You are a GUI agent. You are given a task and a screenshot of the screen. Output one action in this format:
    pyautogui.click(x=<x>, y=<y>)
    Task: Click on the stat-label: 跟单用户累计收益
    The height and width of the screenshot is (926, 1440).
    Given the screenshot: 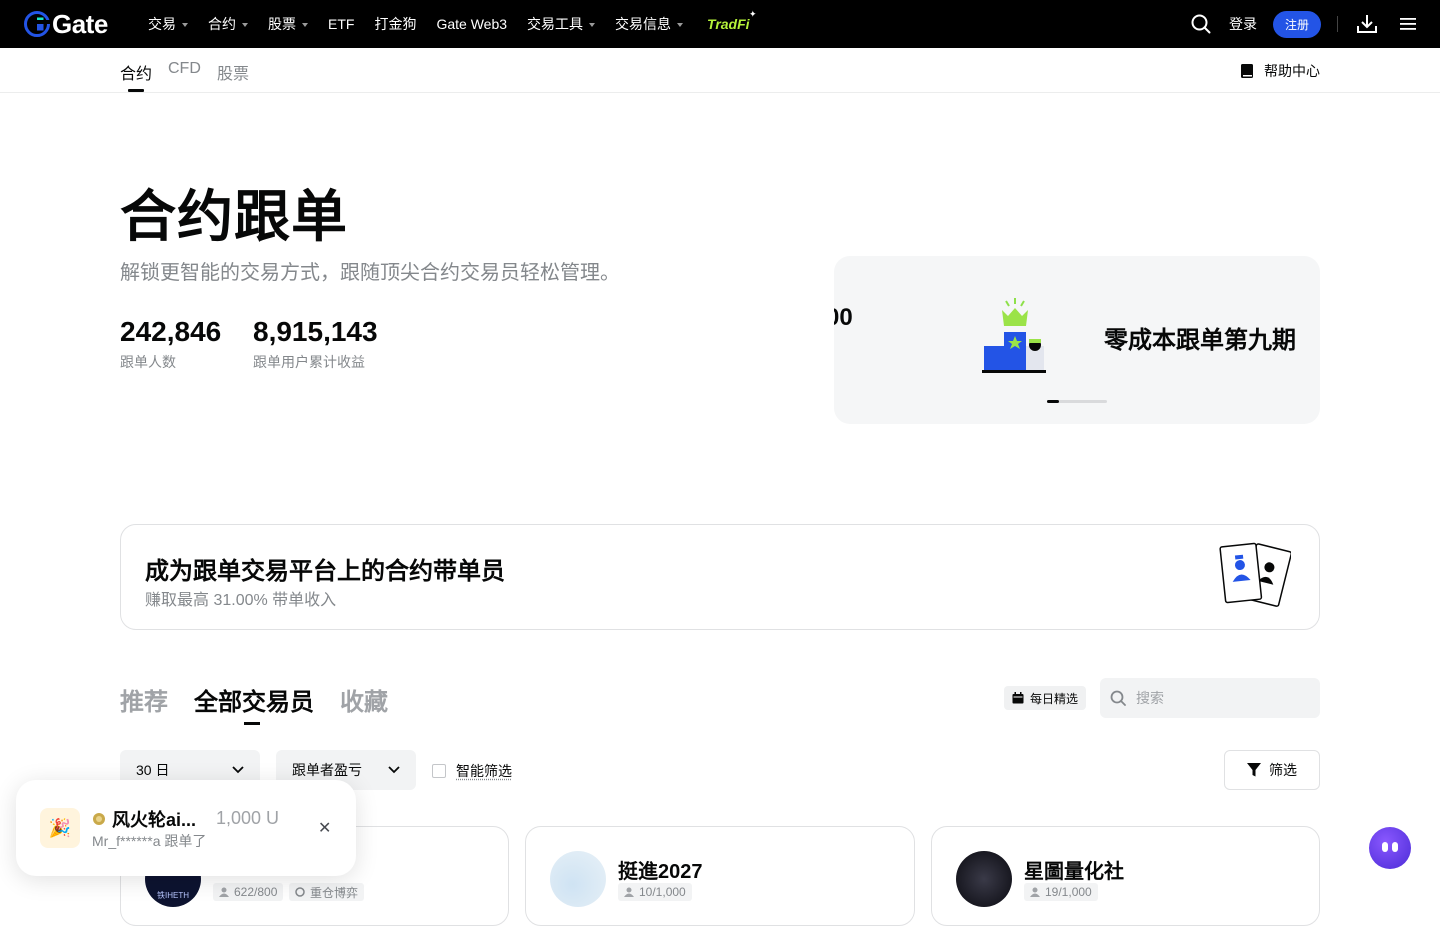 What is the action you would take?
    pyautogui.click(x=315, y=362)
    